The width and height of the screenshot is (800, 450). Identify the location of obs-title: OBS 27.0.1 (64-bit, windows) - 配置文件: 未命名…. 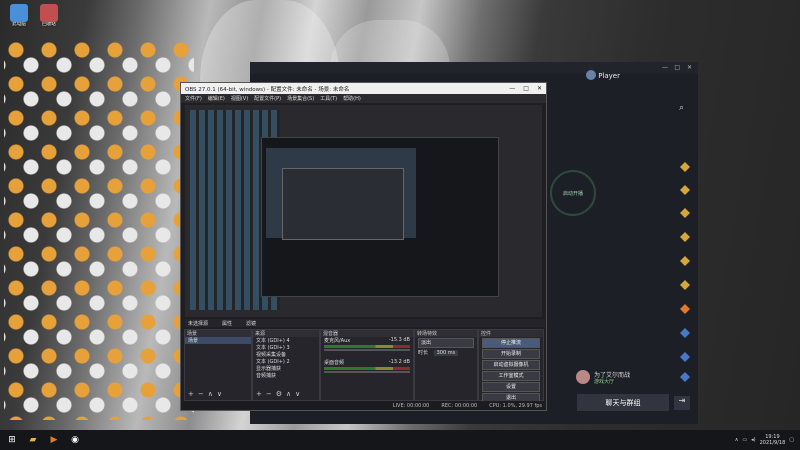
(267, 89).